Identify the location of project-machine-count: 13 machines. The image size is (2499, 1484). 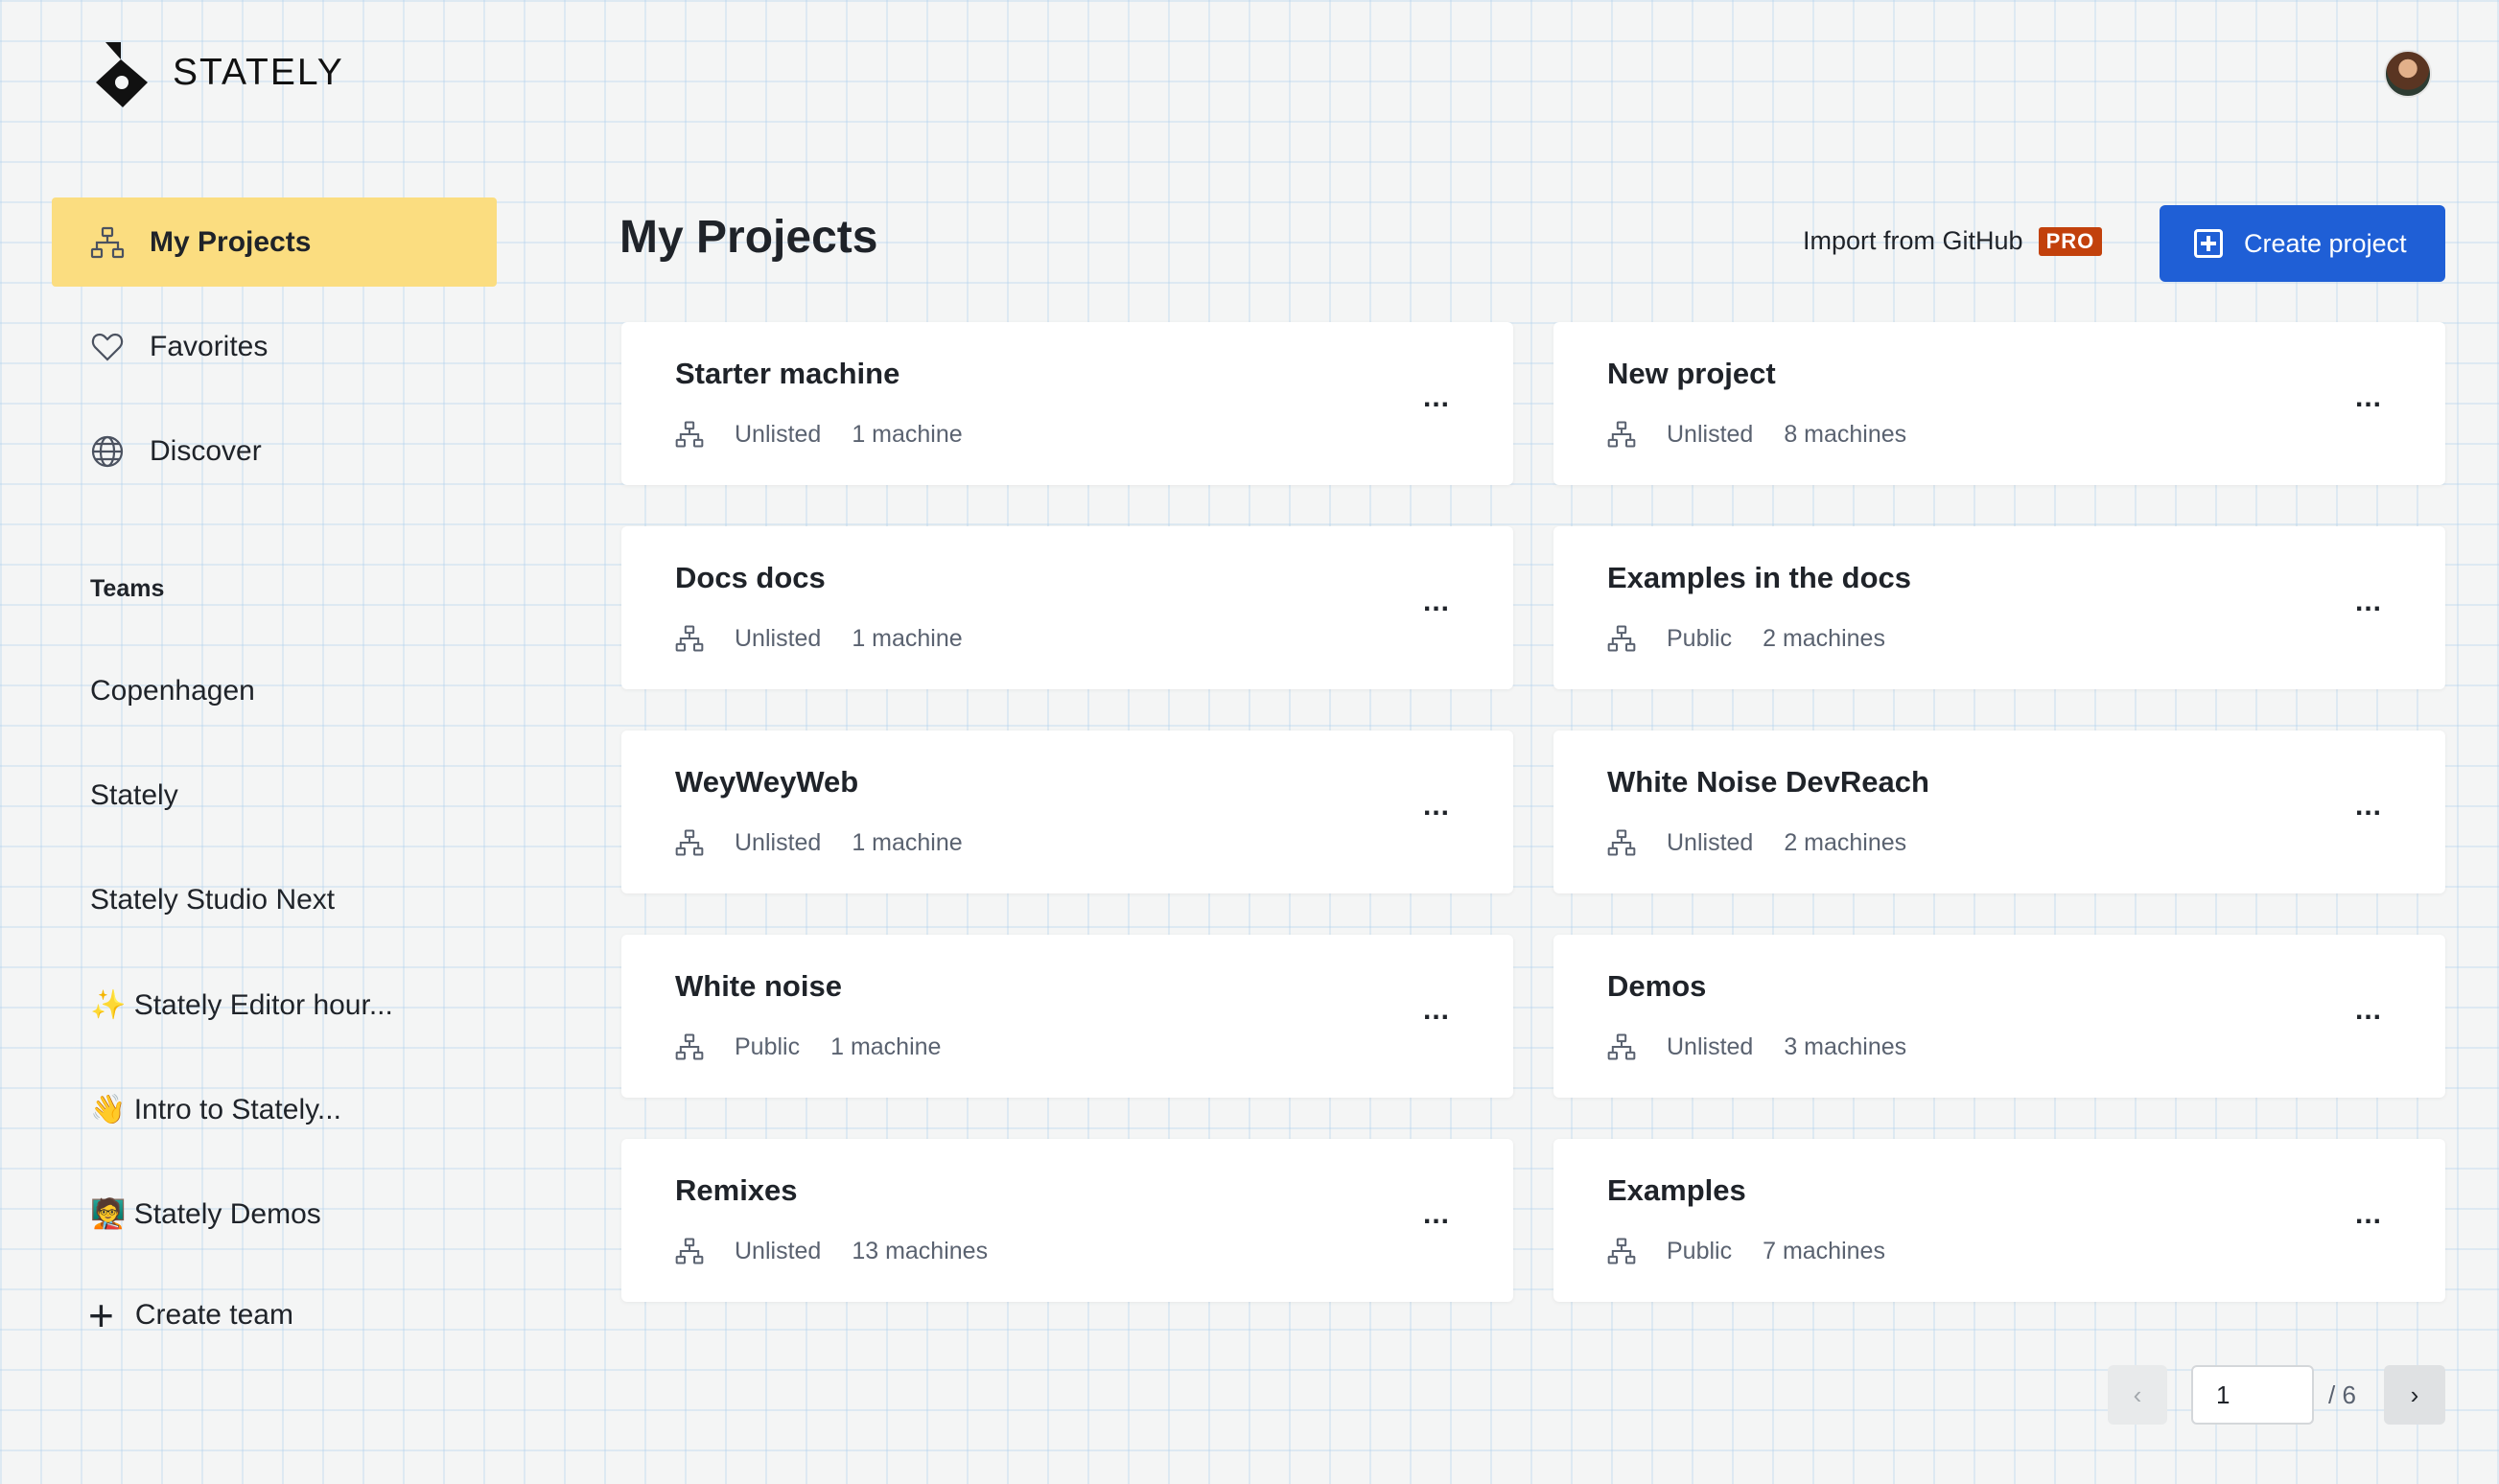
(920, 1250).